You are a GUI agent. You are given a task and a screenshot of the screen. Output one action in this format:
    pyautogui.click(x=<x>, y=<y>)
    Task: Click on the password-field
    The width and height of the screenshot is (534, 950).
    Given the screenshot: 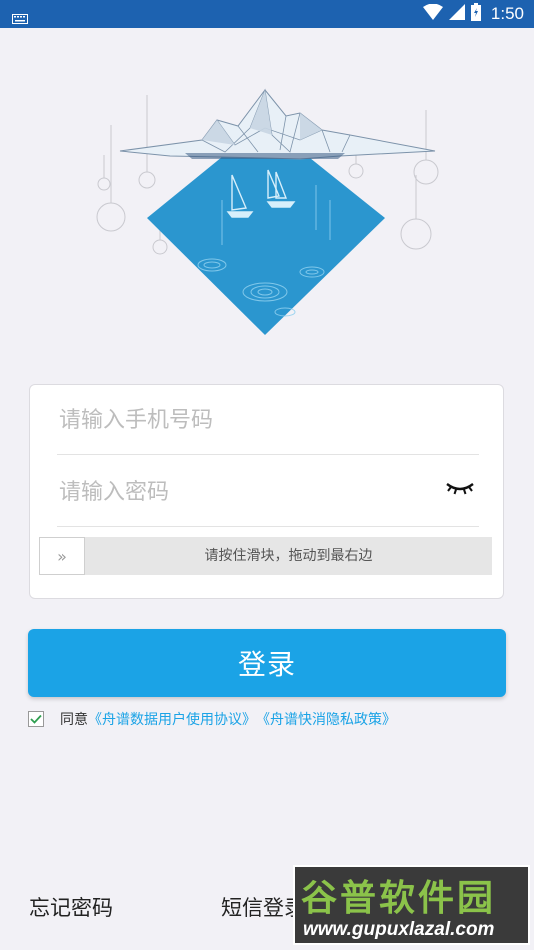 What is the action you would take?
    pyautogui.click(x=268, y=492)
    